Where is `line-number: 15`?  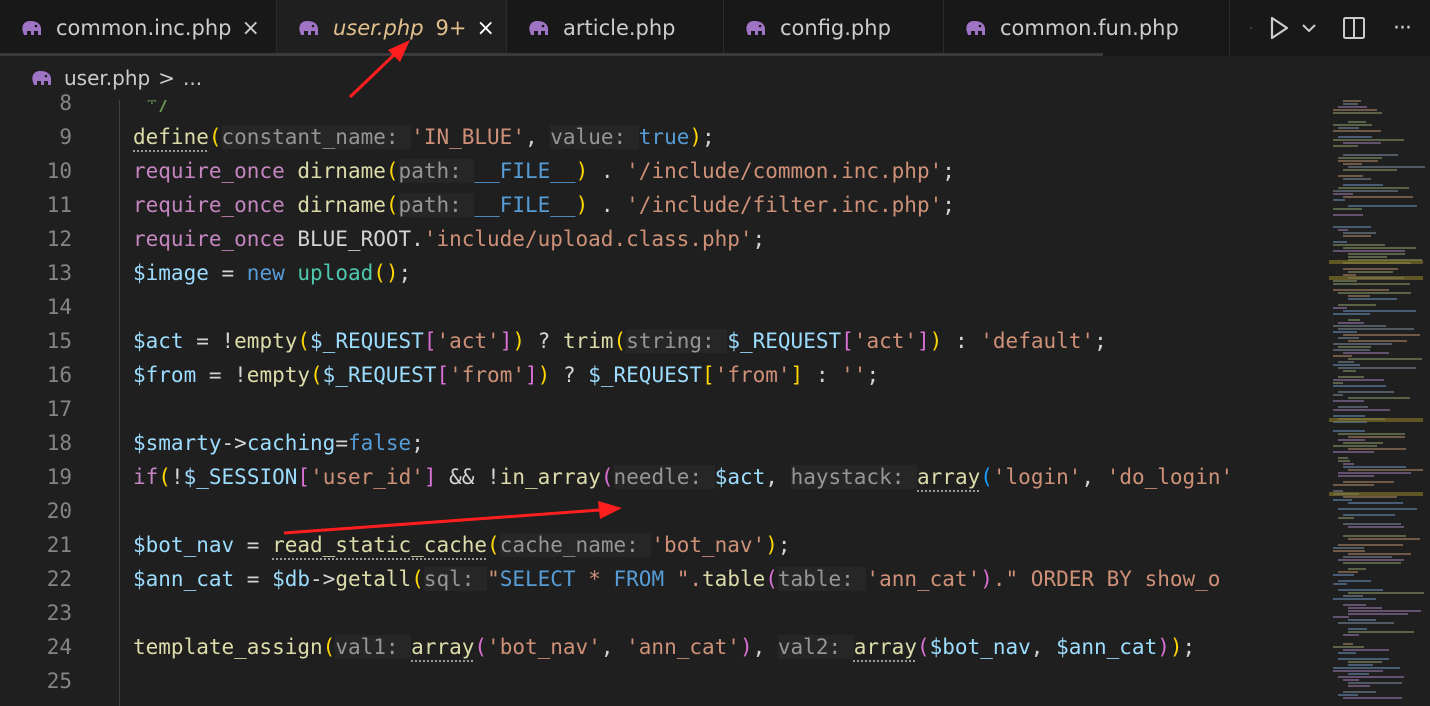
line-number: 15 is located at coordinates (59, 341).